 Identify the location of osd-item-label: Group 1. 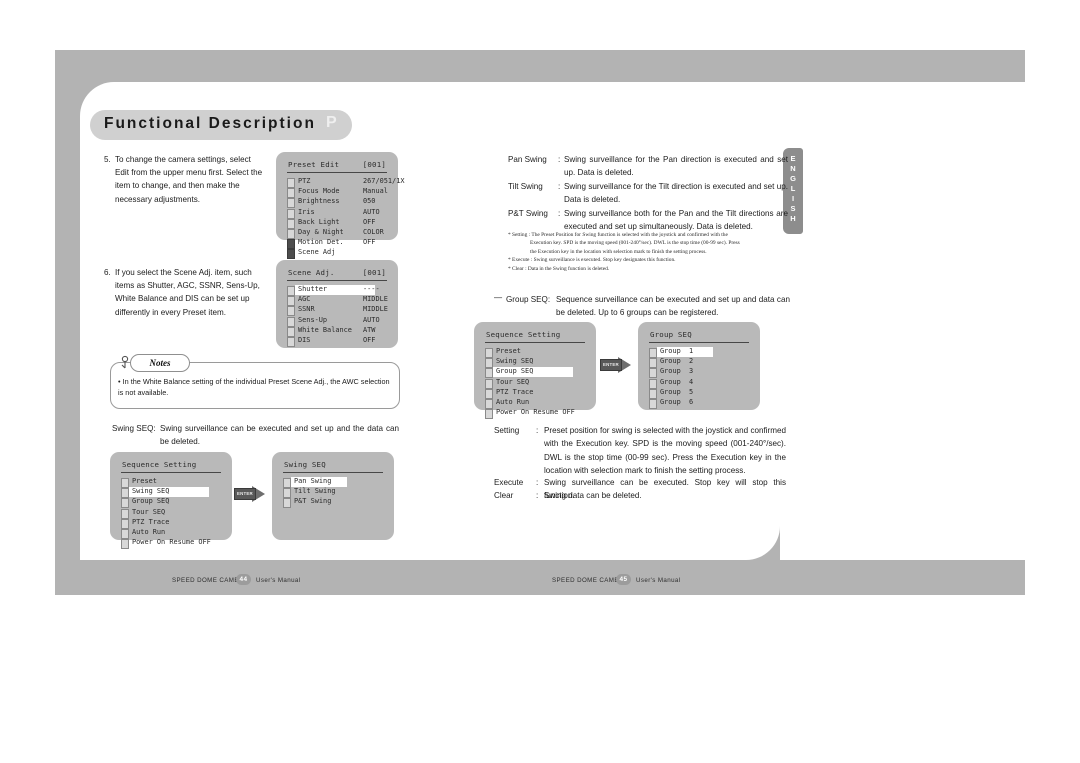
(677, 351).